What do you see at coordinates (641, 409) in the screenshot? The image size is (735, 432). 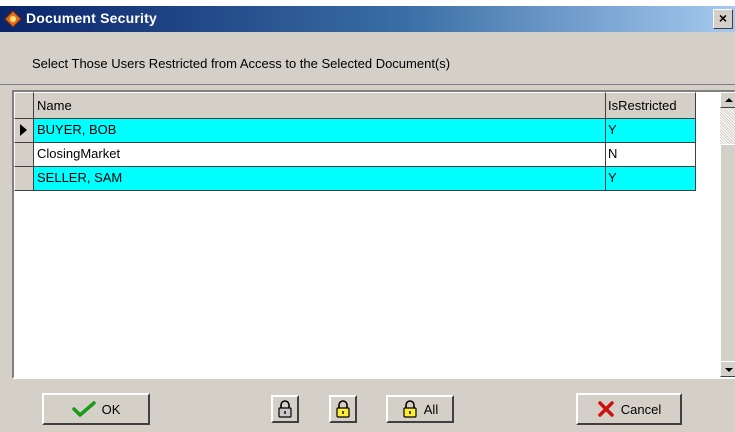 I see `cancel-label: Cancel` at bounding box center [641, 409].